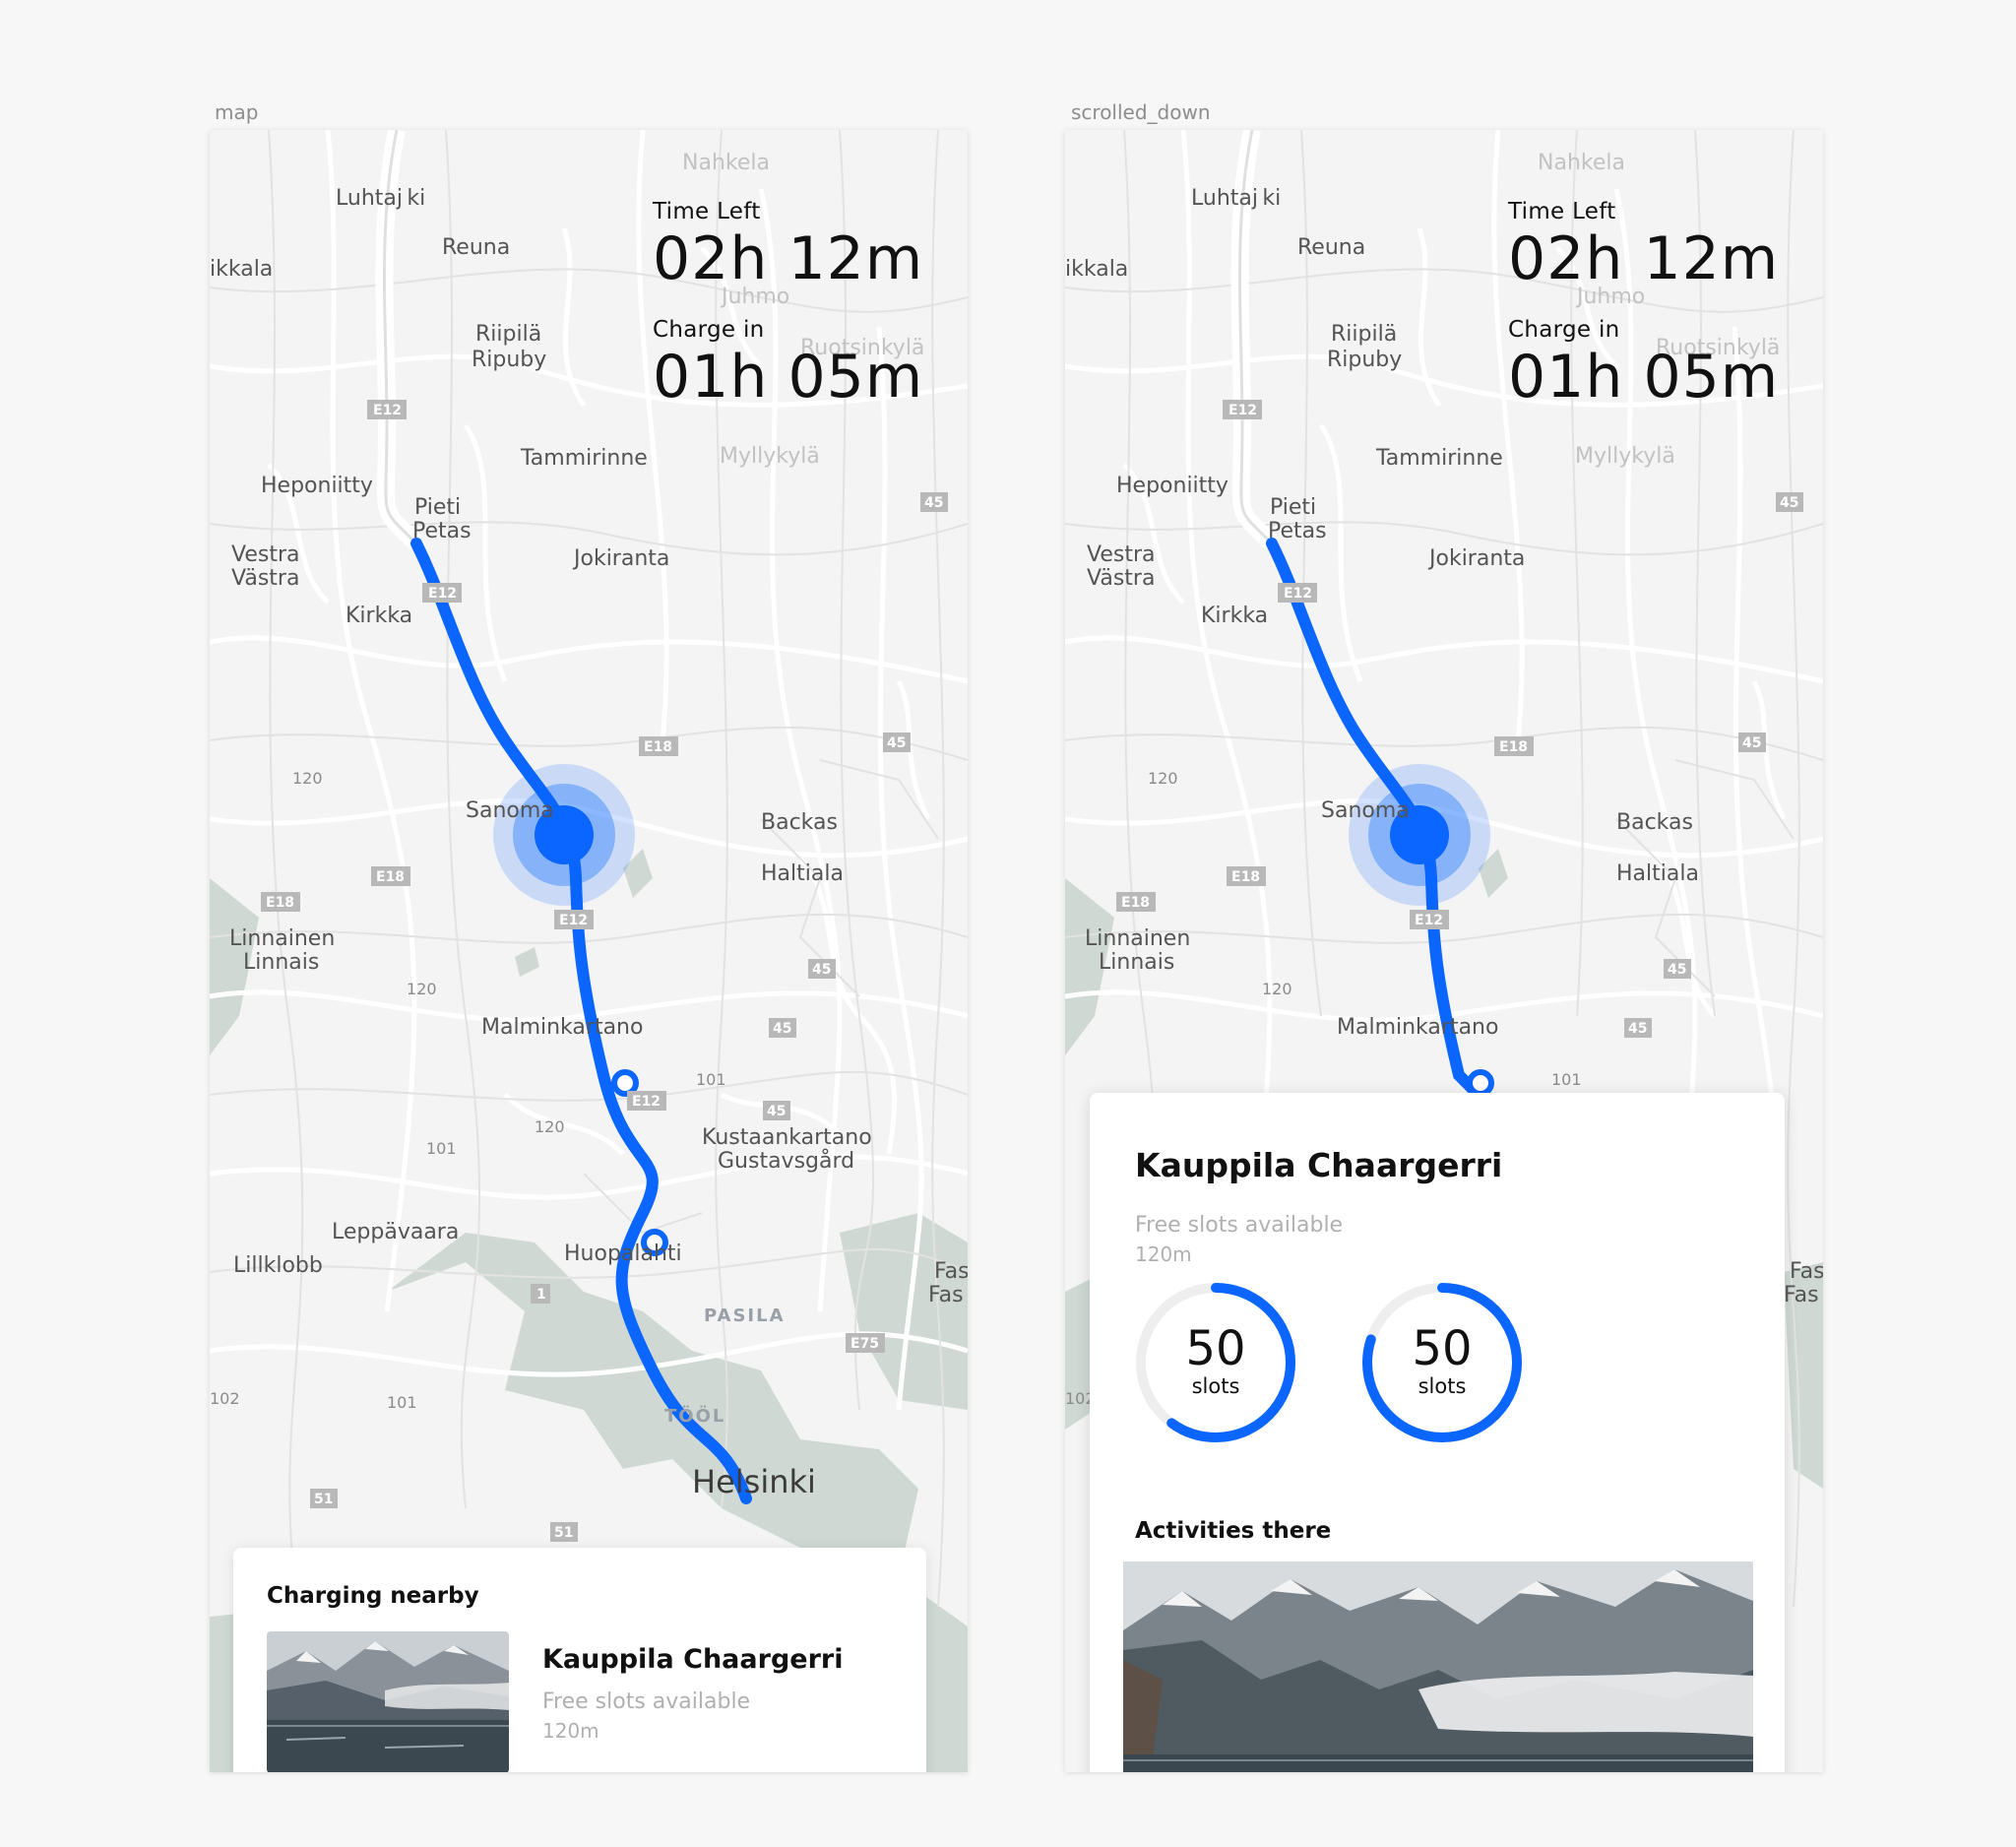 This screenshot has height=1847, width=2016. I want to click on road-number: 102, so click(225, 1398).